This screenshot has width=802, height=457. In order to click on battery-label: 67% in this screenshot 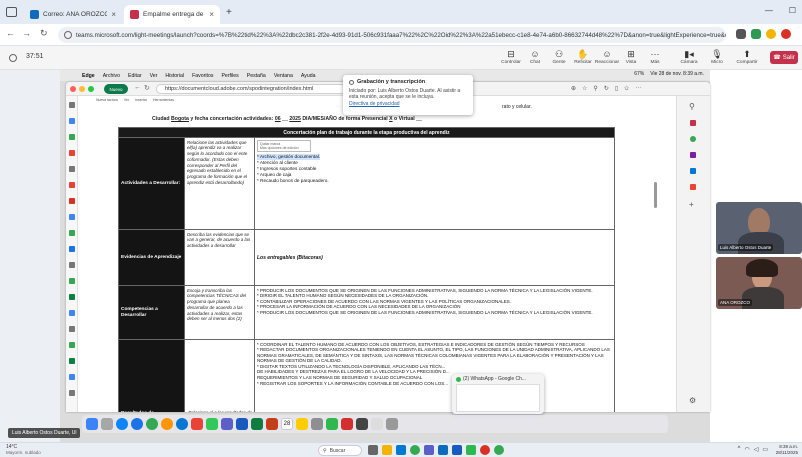, I will do `click(639, 74)`.